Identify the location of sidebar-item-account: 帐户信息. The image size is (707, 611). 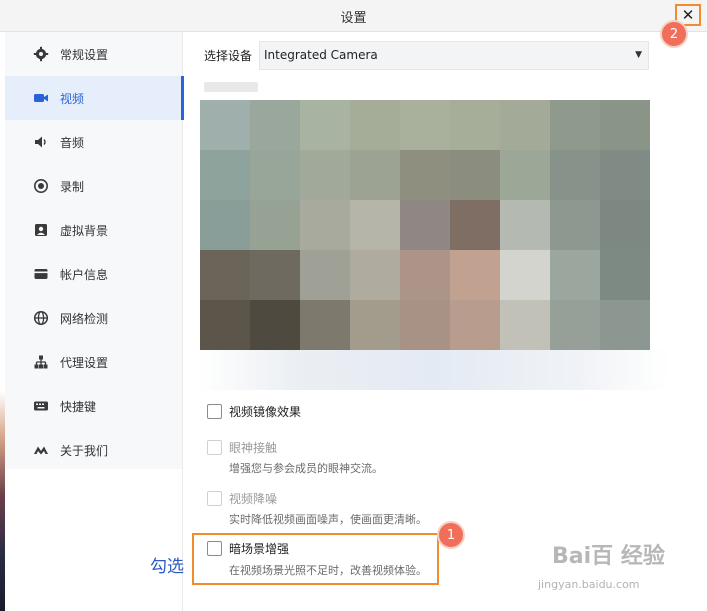
(94, 274).